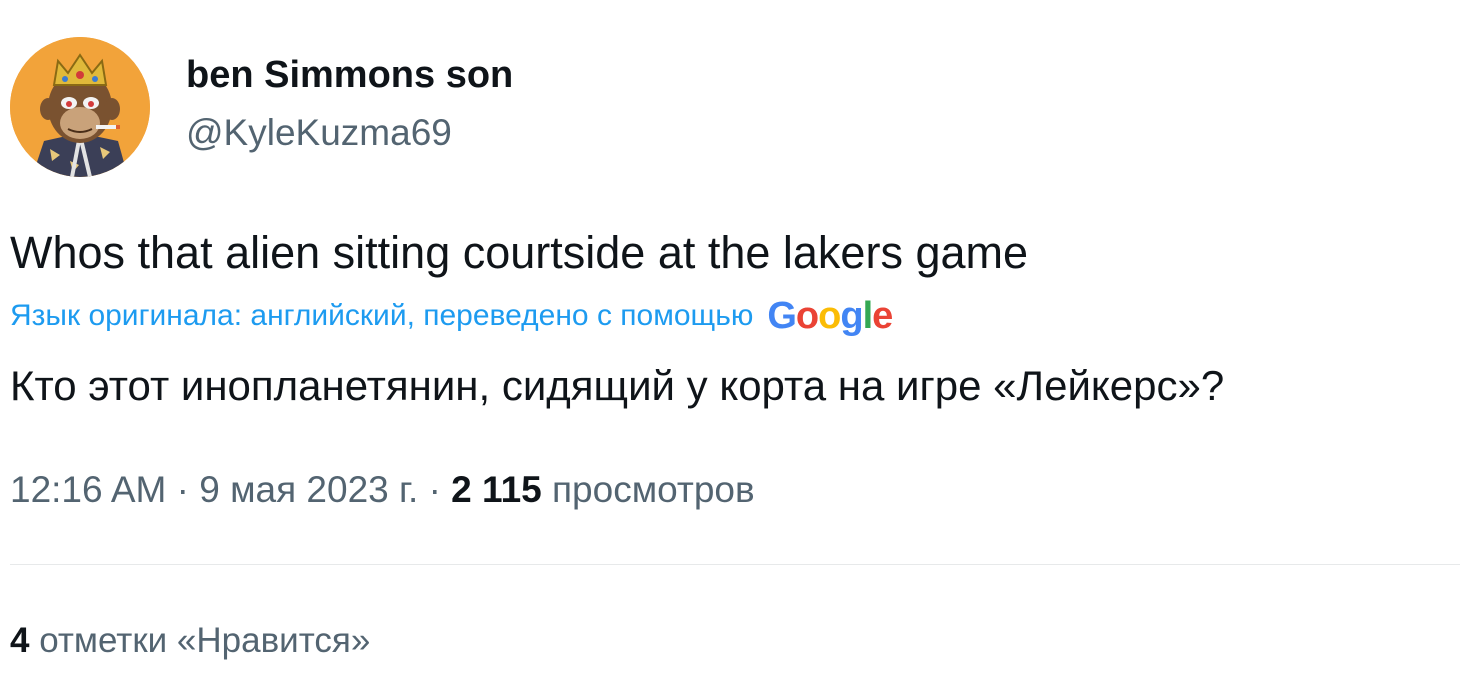 This screenshot has height=693, width=1460. I want to click on views-count: 2 115, so click(496, 489).